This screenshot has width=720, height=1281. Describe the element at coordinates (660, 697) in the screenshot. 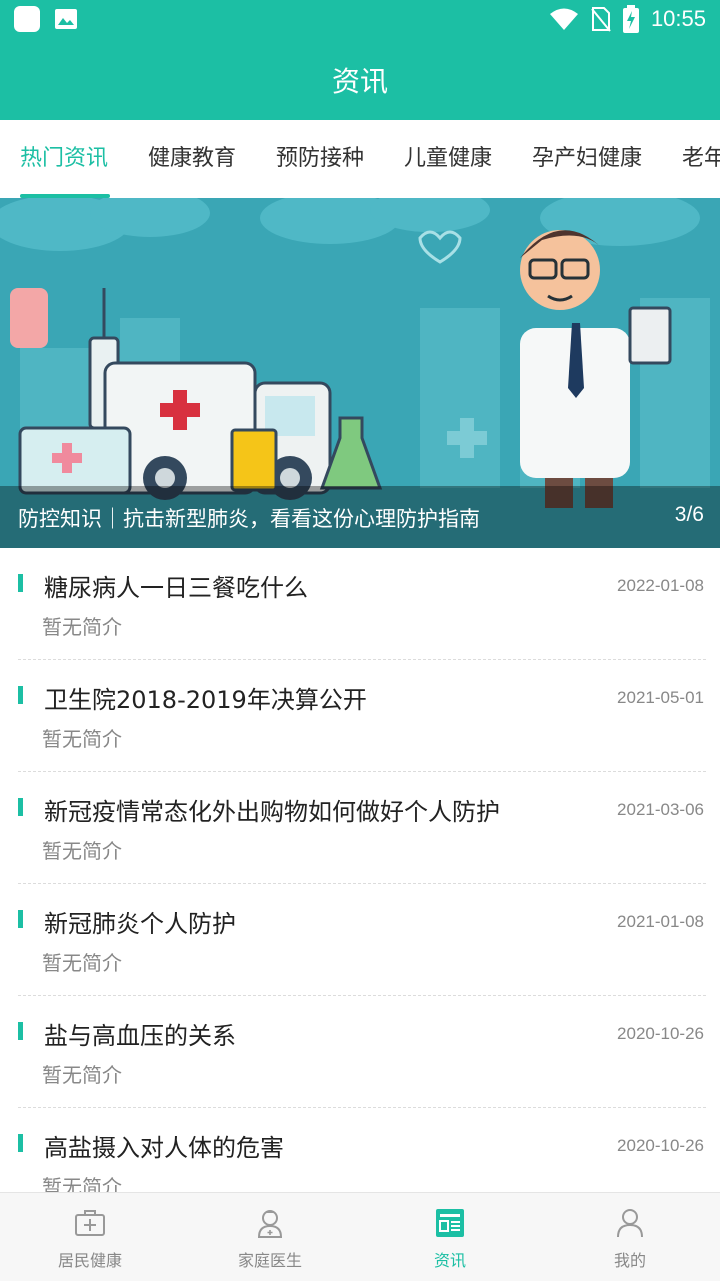

I see `article-date: 2021-05-01` at that location.